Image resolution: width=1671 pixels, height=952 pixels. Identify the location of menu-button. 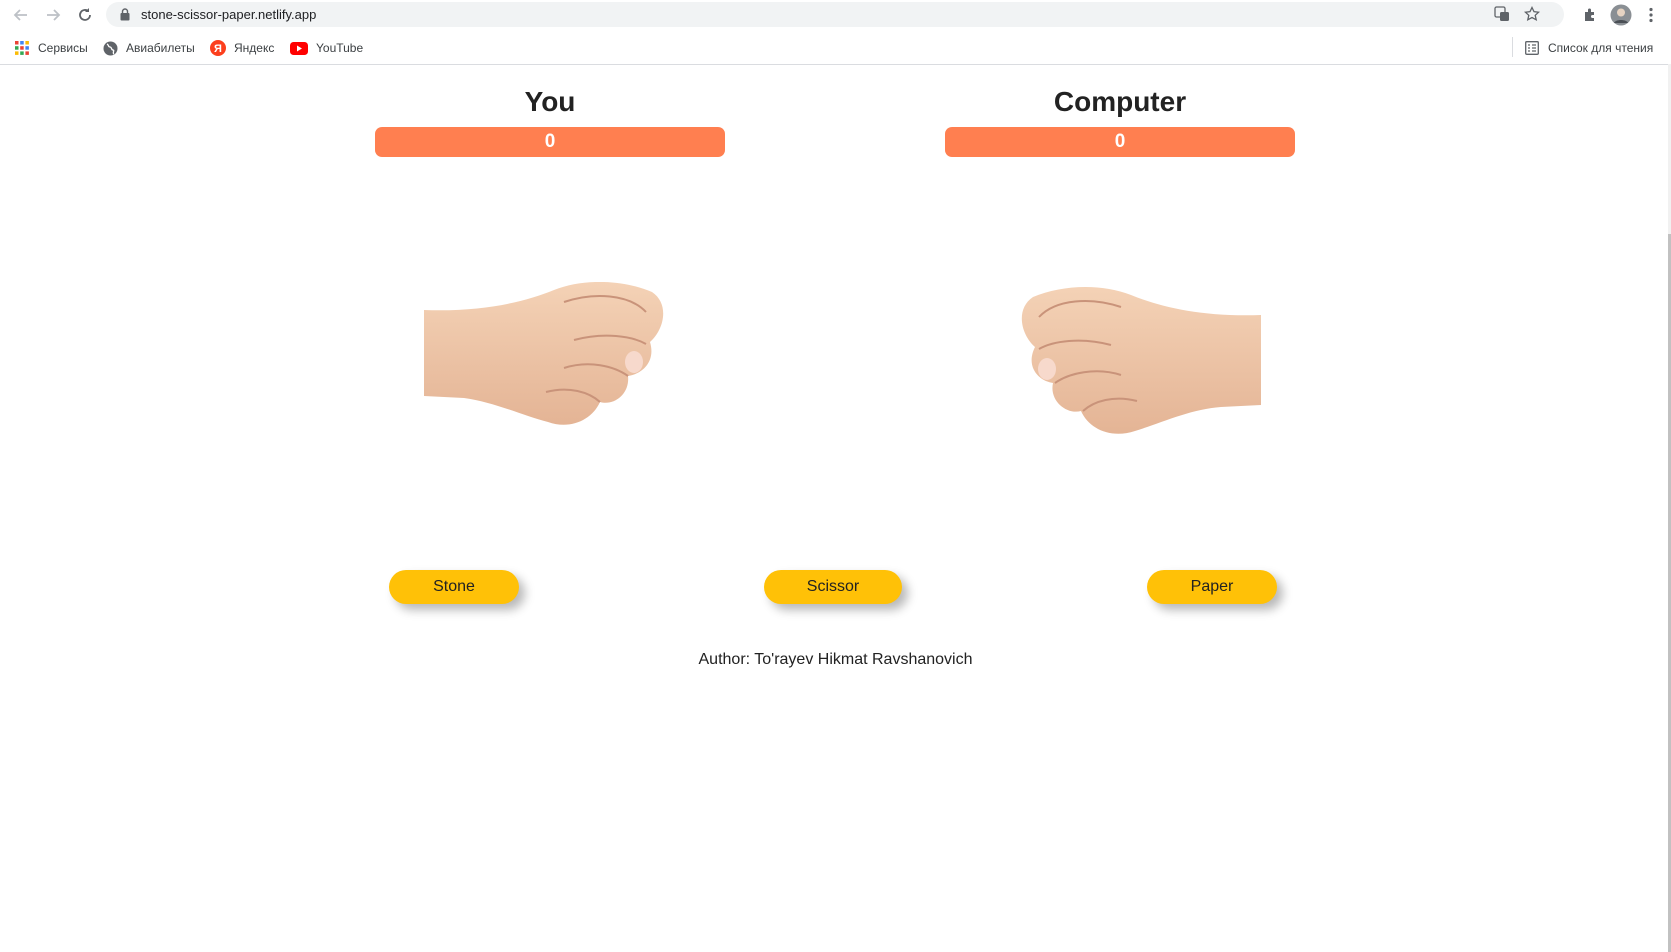
(1651, 15).